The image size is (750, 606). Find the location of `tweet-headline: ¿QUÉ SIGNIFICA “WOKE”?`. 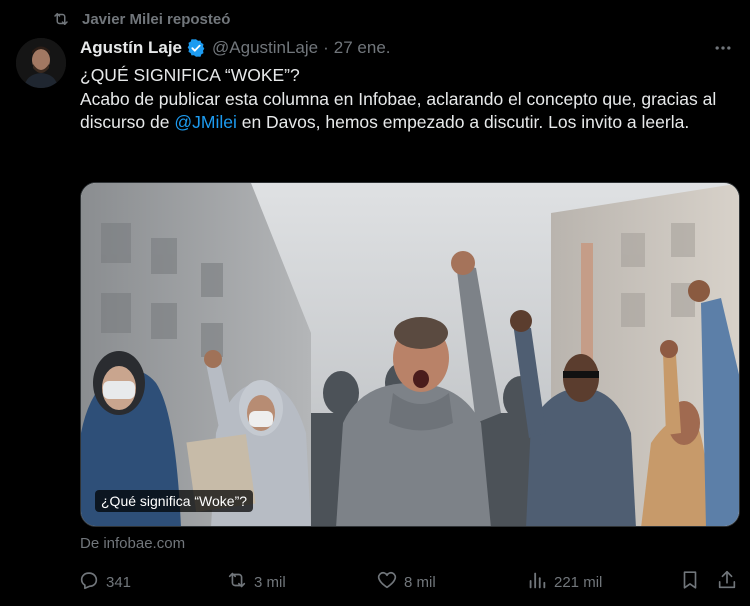

tweet-headline: ¿QUÉ SIGNIFICA “WOKE”? is located at coordinates (190, 75).